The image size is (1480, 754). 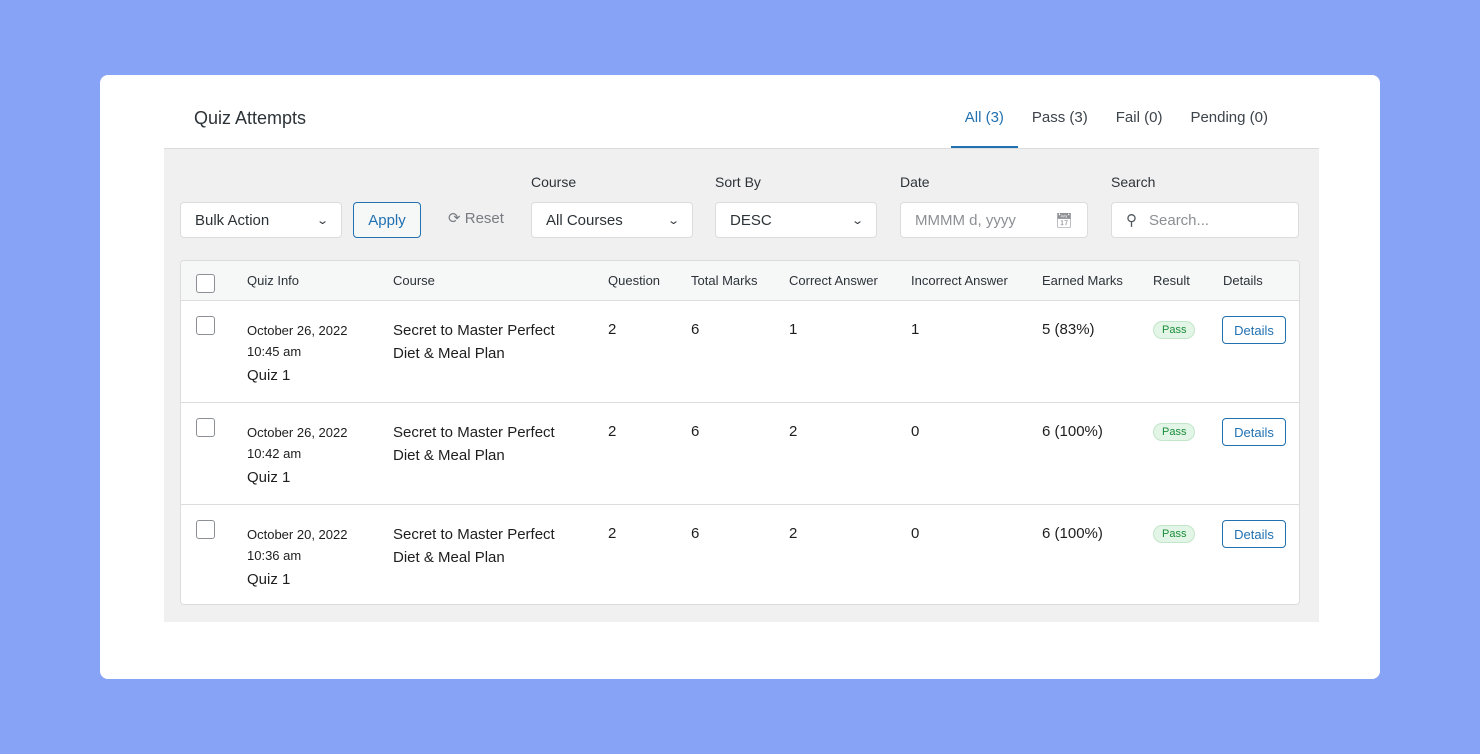 What do you see at coordinates (1229, 128) in the screenshot?
I see `tab-pending: Pending (0)` at bounding box center [1229, 128].